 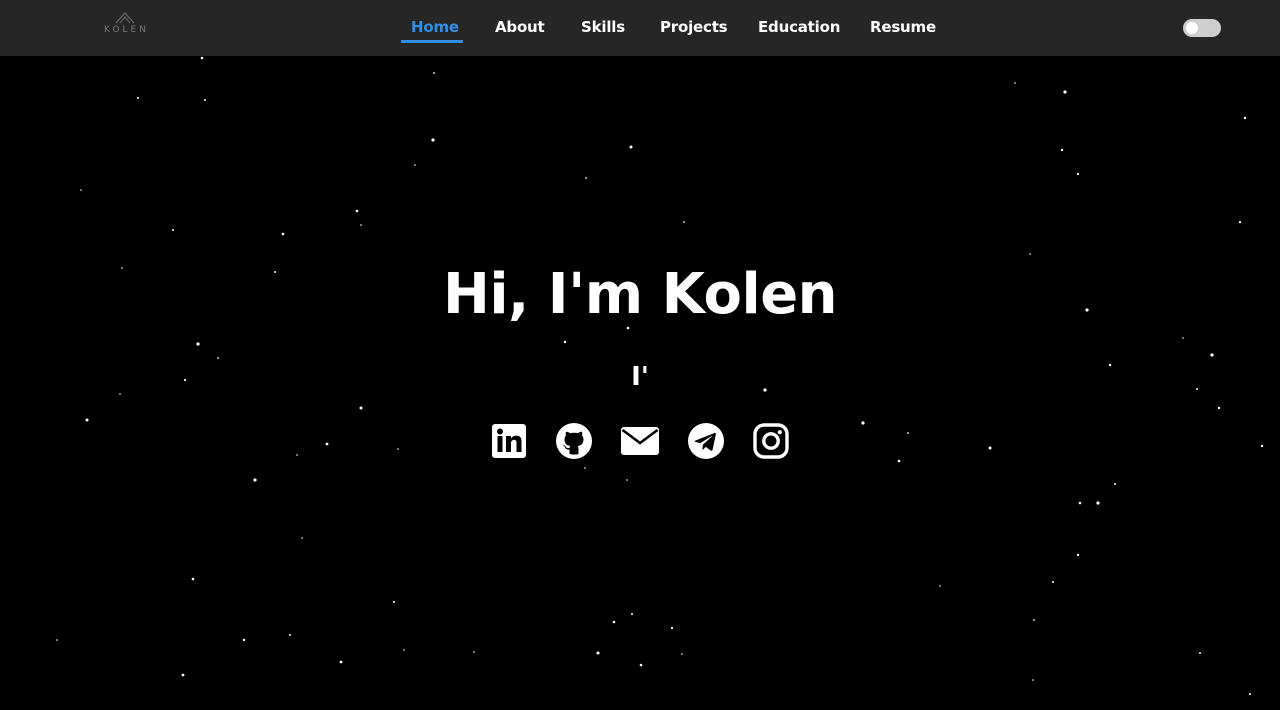 I want to click on hero-typed-text: I', so click(x=640, y=377).